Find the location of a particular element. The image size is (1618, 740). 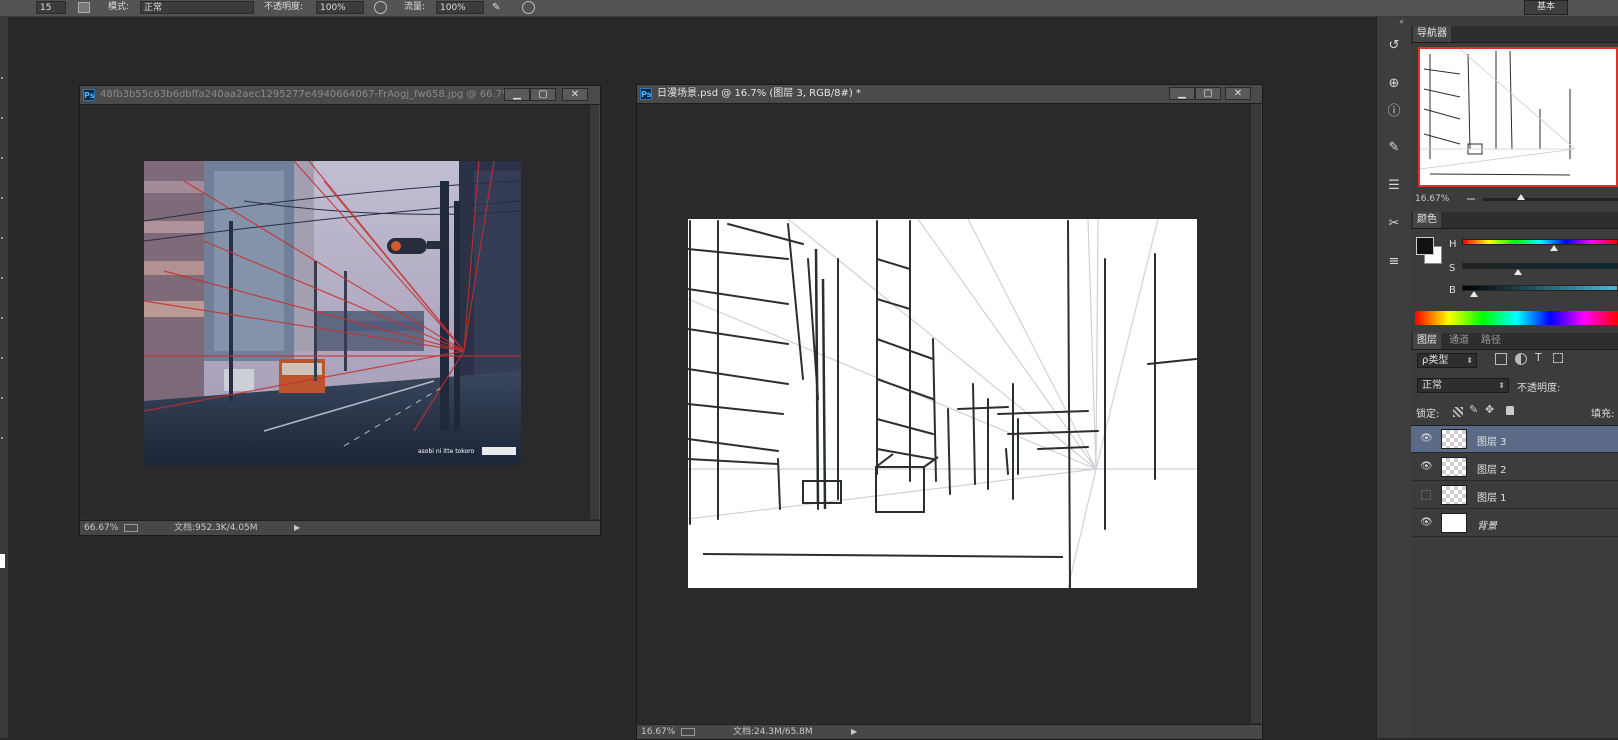

hue-slider is located at coordinates (1540, 242).